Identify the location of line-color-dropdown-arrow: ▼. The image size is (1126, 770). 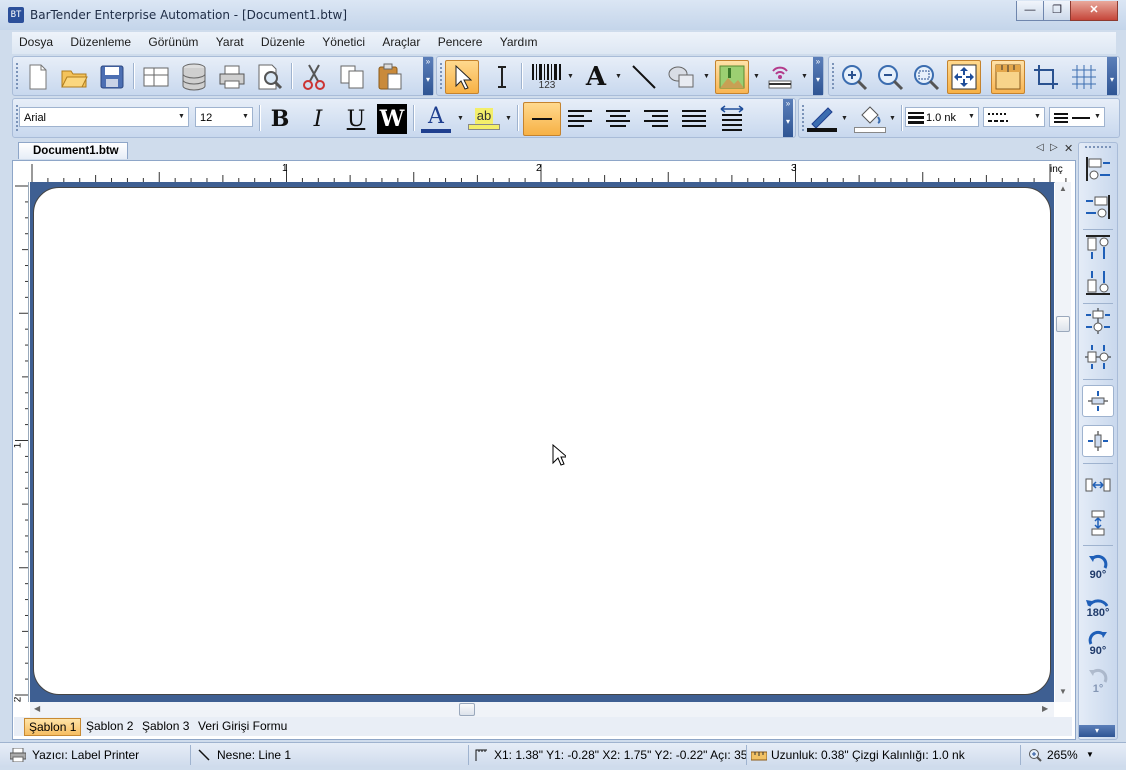
(844, 118).